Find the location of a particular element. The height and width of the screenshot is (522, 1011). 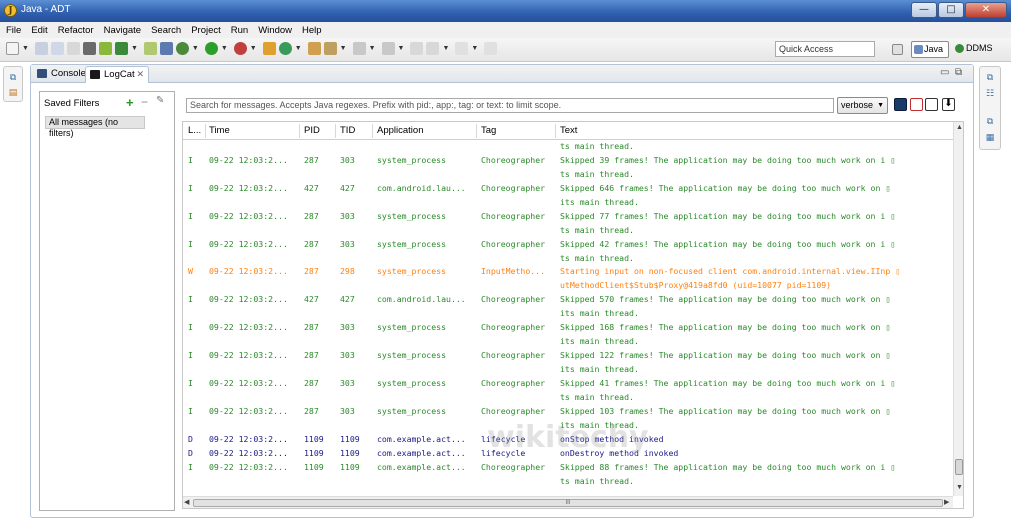

menu-edit: Edit is located at coordinates (39, 30).